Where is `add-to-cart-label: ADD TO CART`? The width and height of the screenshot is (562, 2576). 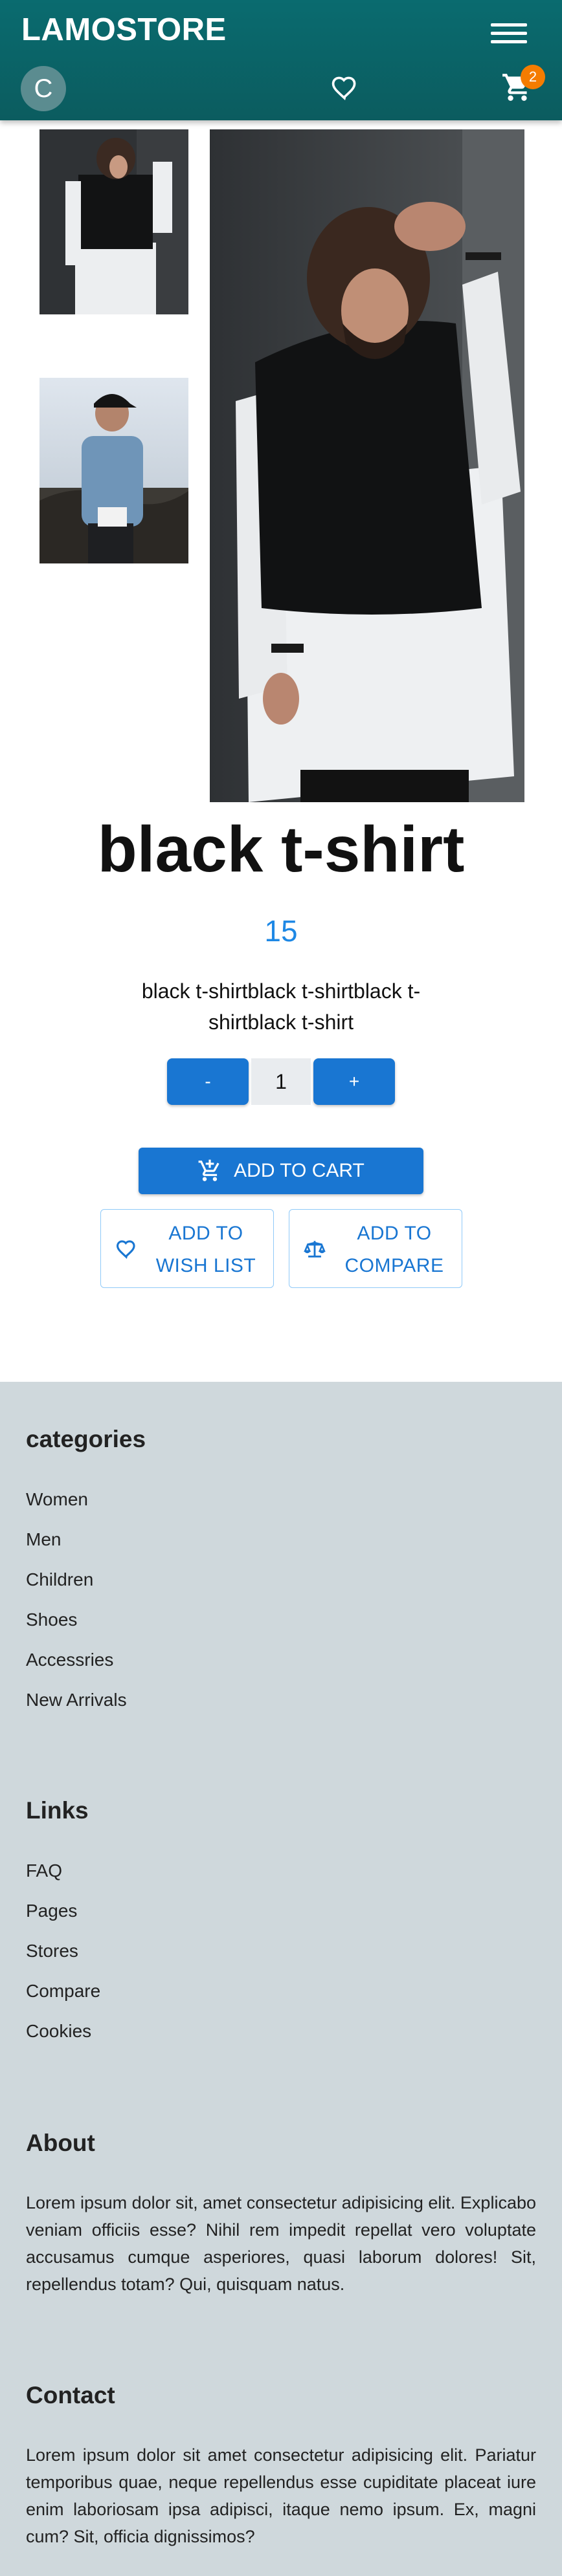
add-to-cart-label: ADD TO CART is located at coordinates (299, 1170).